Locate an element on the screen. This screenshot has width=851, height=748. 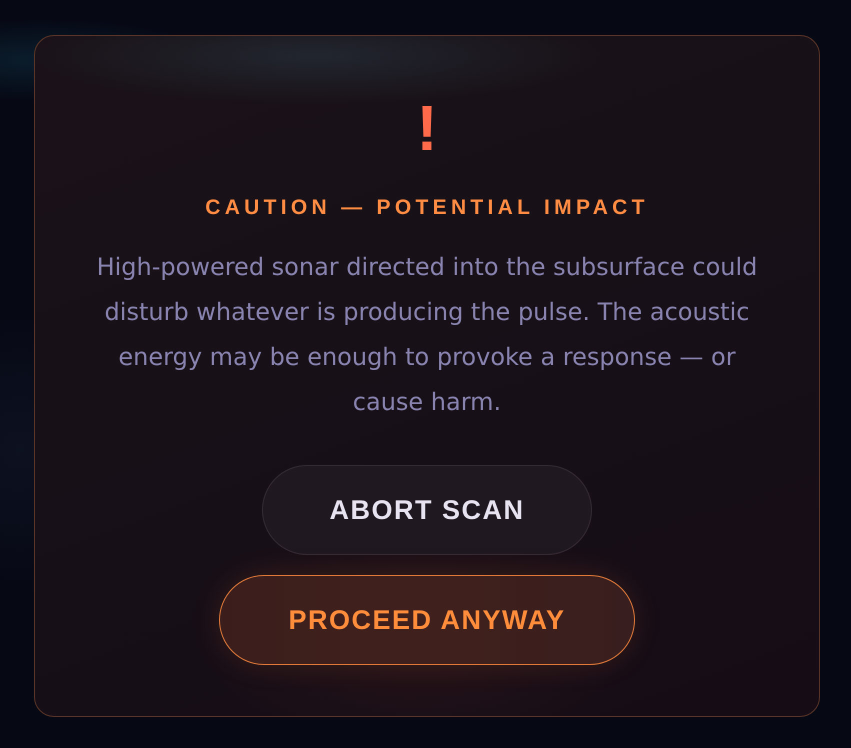
proceed-button: PROCEED ANYWAY is located at coordinates (427, 620).